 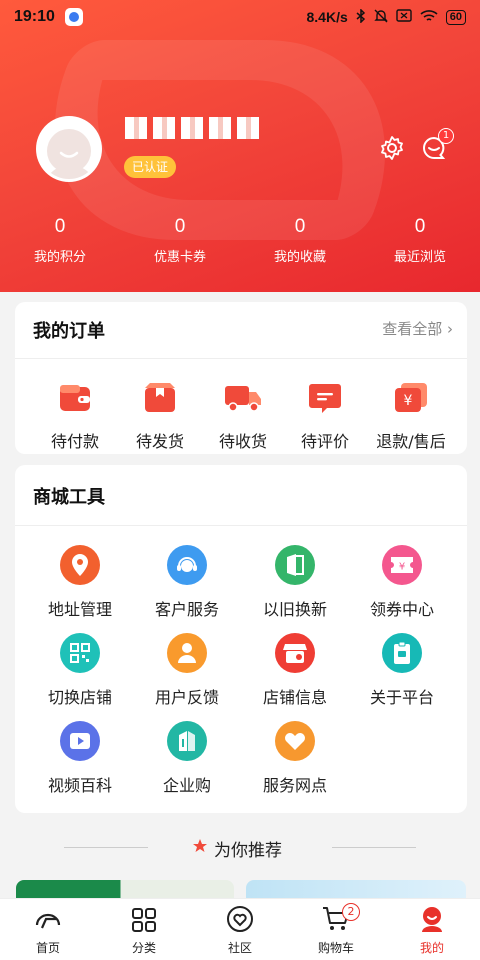 What do you see at coordinates (325, 415) in the screenshot?
I see `order-pending-review: 待评价` at bounding box center [325, 415].